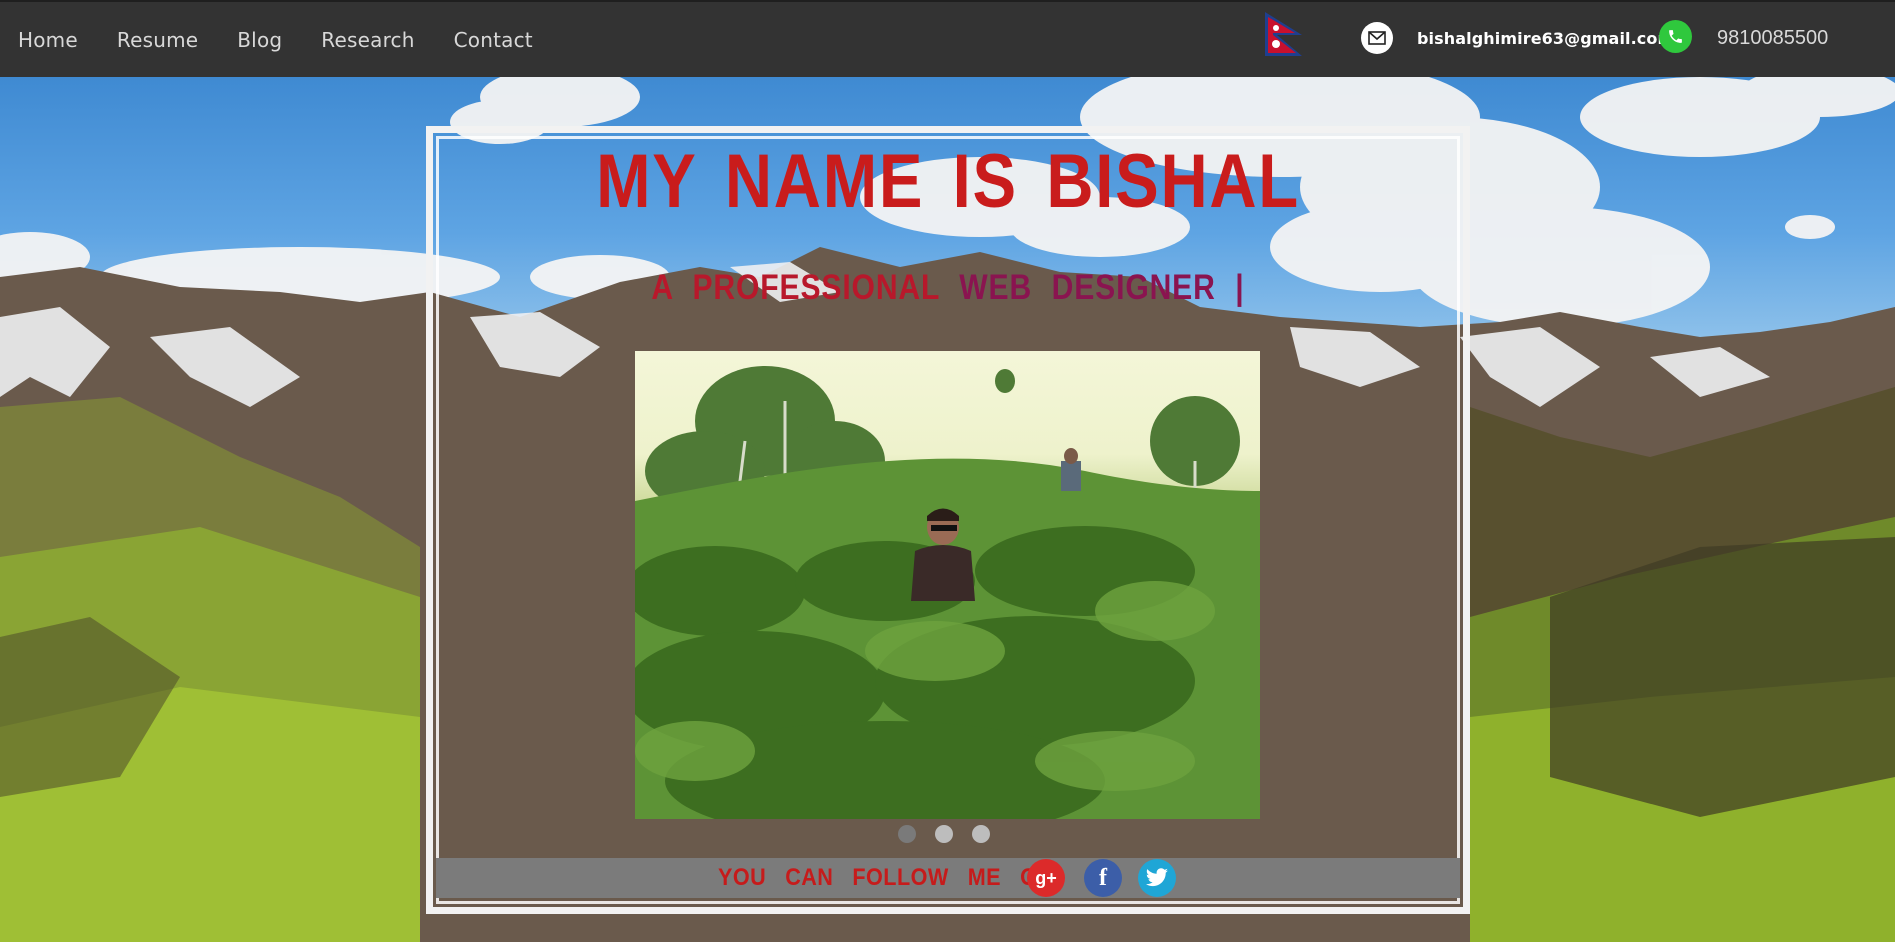 This screenshot has height=942, width=1895. Describe the element at coordinates (1772, 38) in the screenshot. I see `phone-number: 9810085500` at that location.